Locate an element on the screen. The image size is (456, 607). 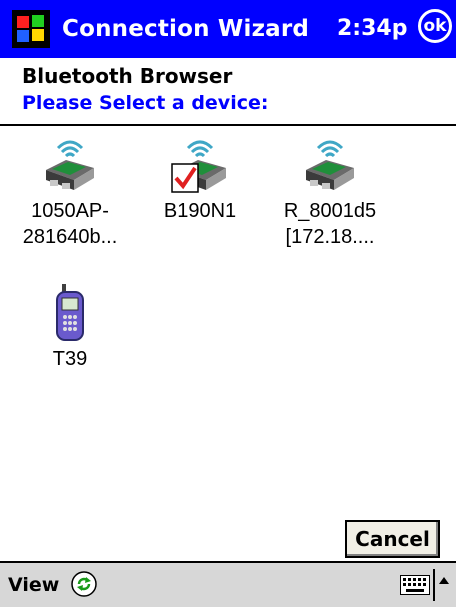
windows-start-icon is located at coordinates (31, 29).